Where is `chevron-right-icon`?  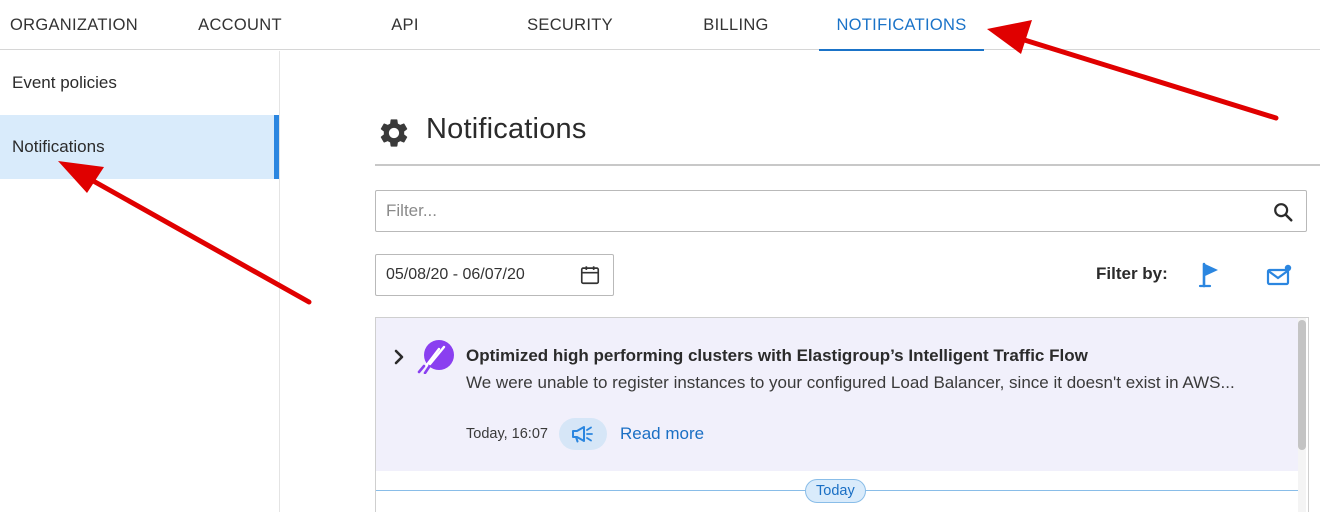 chevron-right-icon is located at coordinates (399, 357).